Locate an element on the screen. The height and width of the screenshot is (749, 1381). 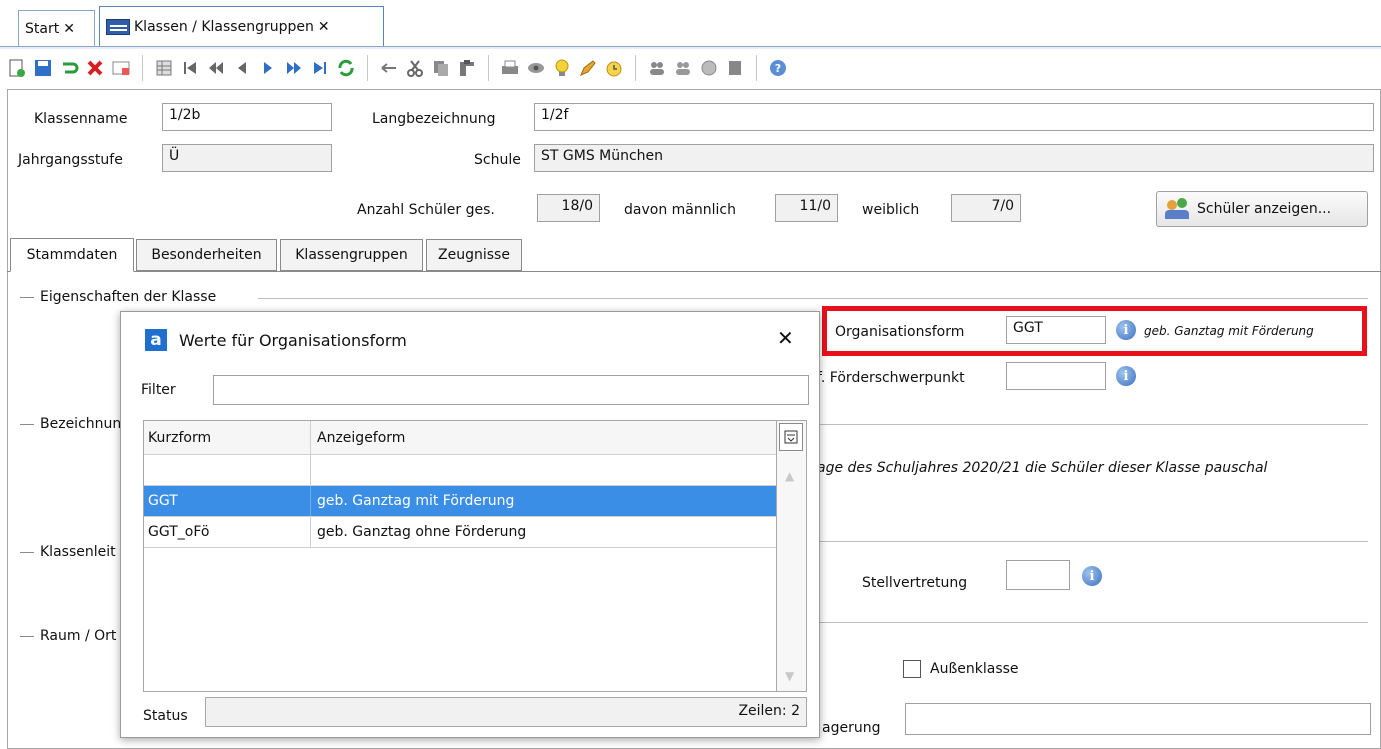
klassenname-input: 1/2b is located at coordinates (247, 117).